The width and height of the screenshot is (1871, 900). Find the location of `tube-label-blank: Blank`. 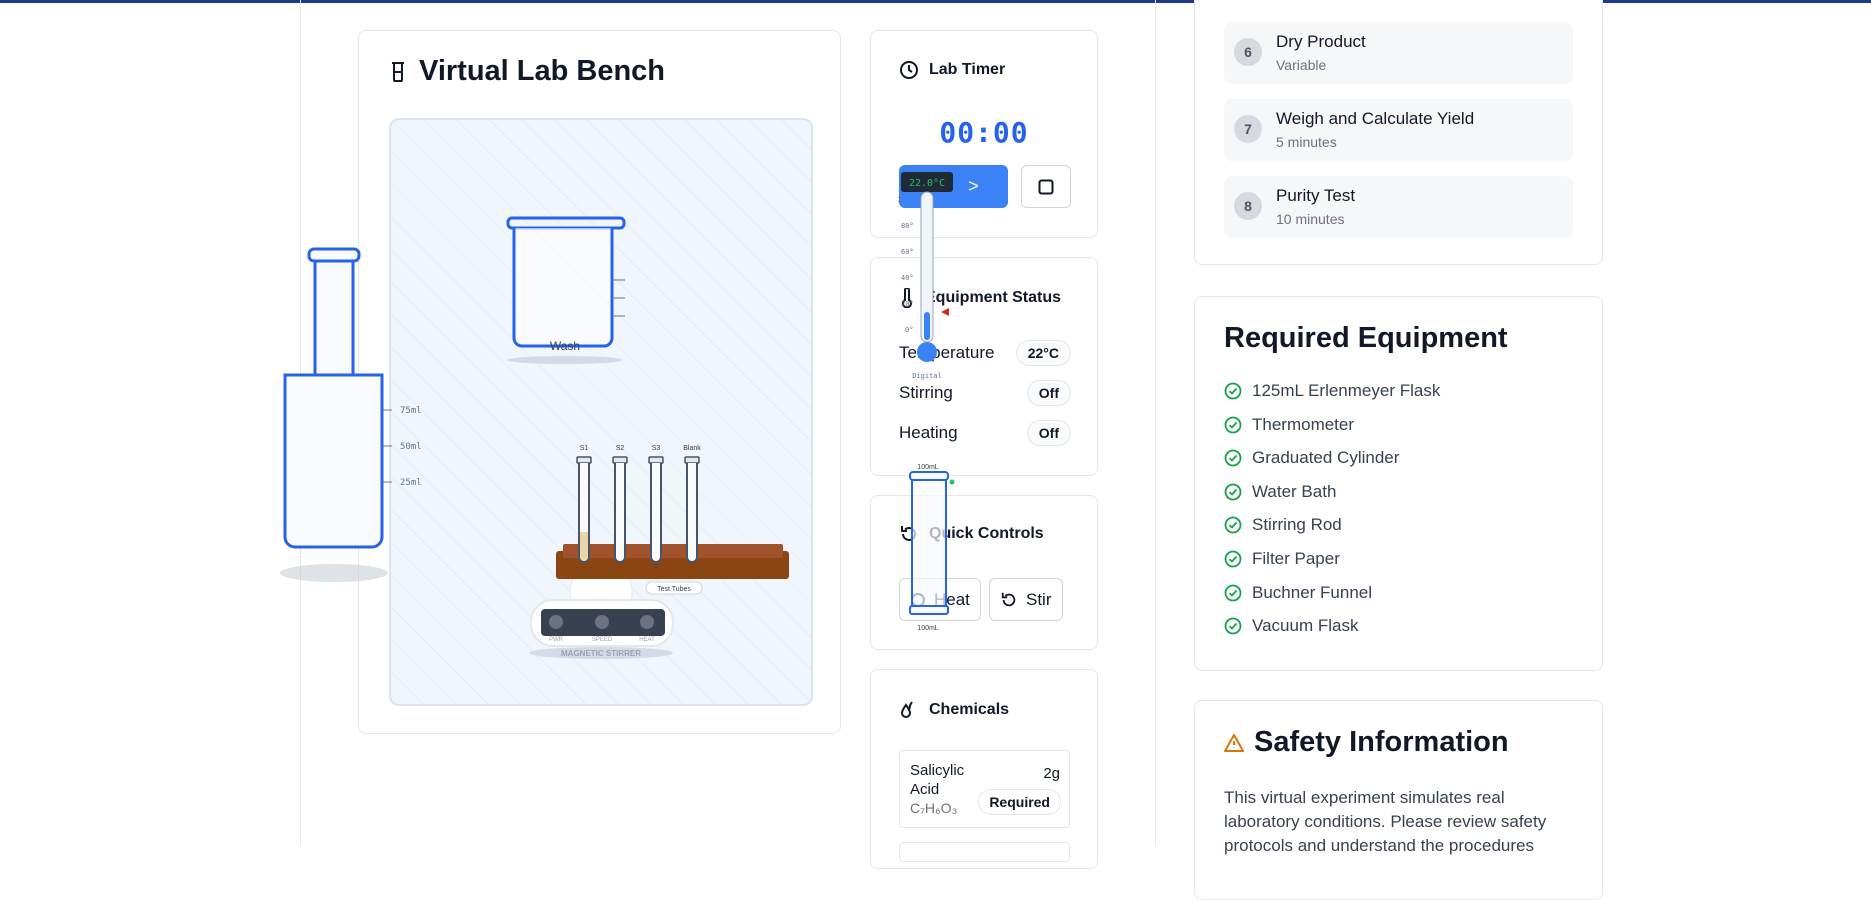

tube-label-blank: Blank is located at coordinates (692, 448).